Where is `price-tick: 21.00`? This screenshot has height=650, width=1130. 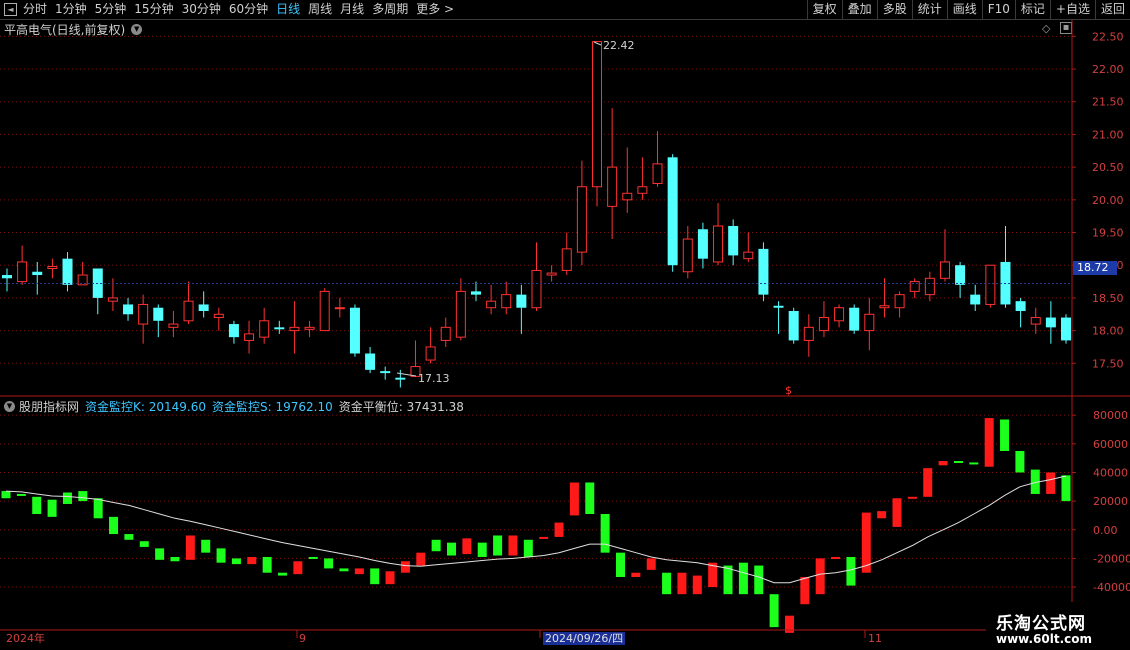 price-tick: 21.00 is located at coordinates (1108, 134).